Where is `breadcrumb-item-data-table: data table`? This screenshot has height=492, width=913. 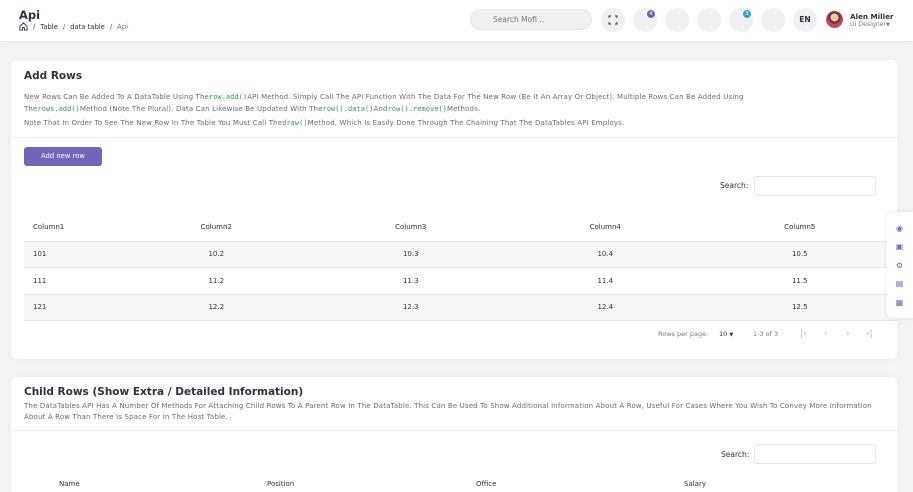
breadcrumb-item-data-table: data table is located at coordinates (87, 27).